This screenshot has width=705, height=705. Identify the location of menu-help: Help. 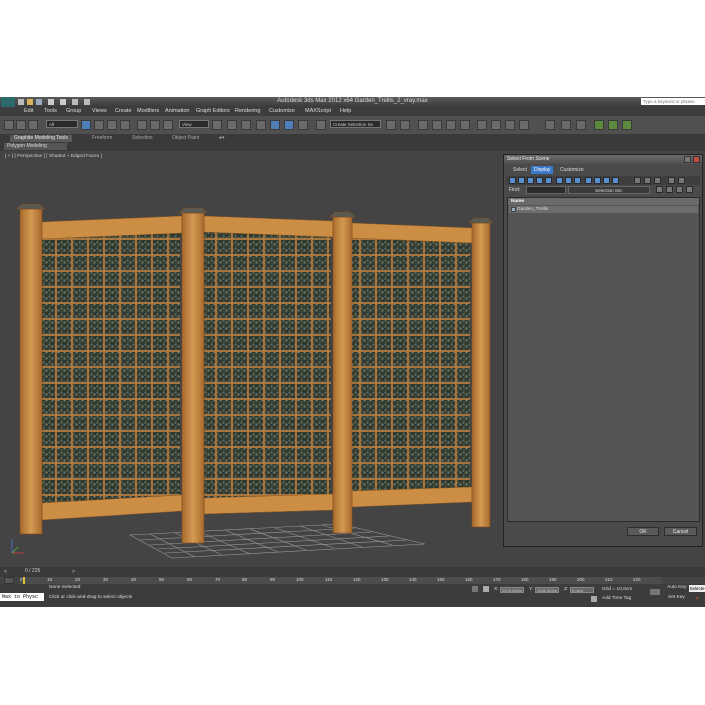
(345, 111).